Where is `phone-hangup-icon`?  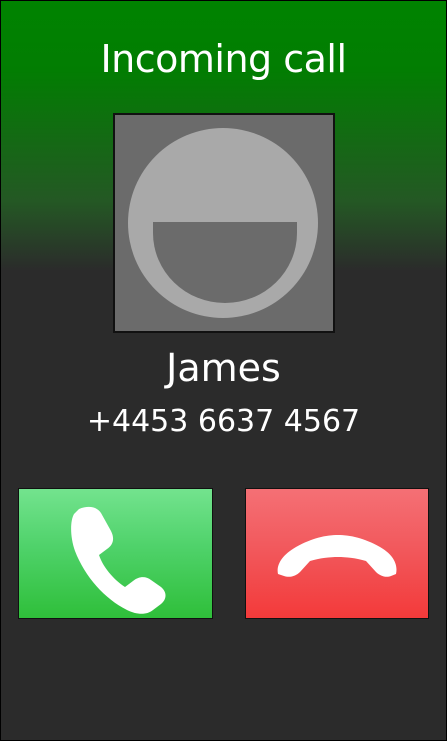 phone-hangup-icon is located at coordinates (337, 556).